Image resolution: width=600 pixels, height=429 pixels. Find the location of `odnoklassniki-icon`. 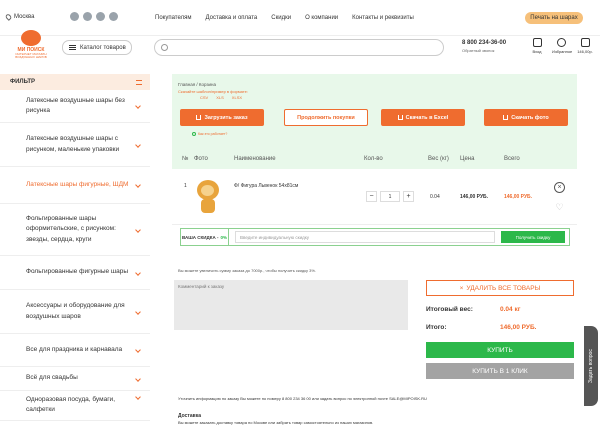

odnoklassniki-icon is located at coordinates (113, 16).